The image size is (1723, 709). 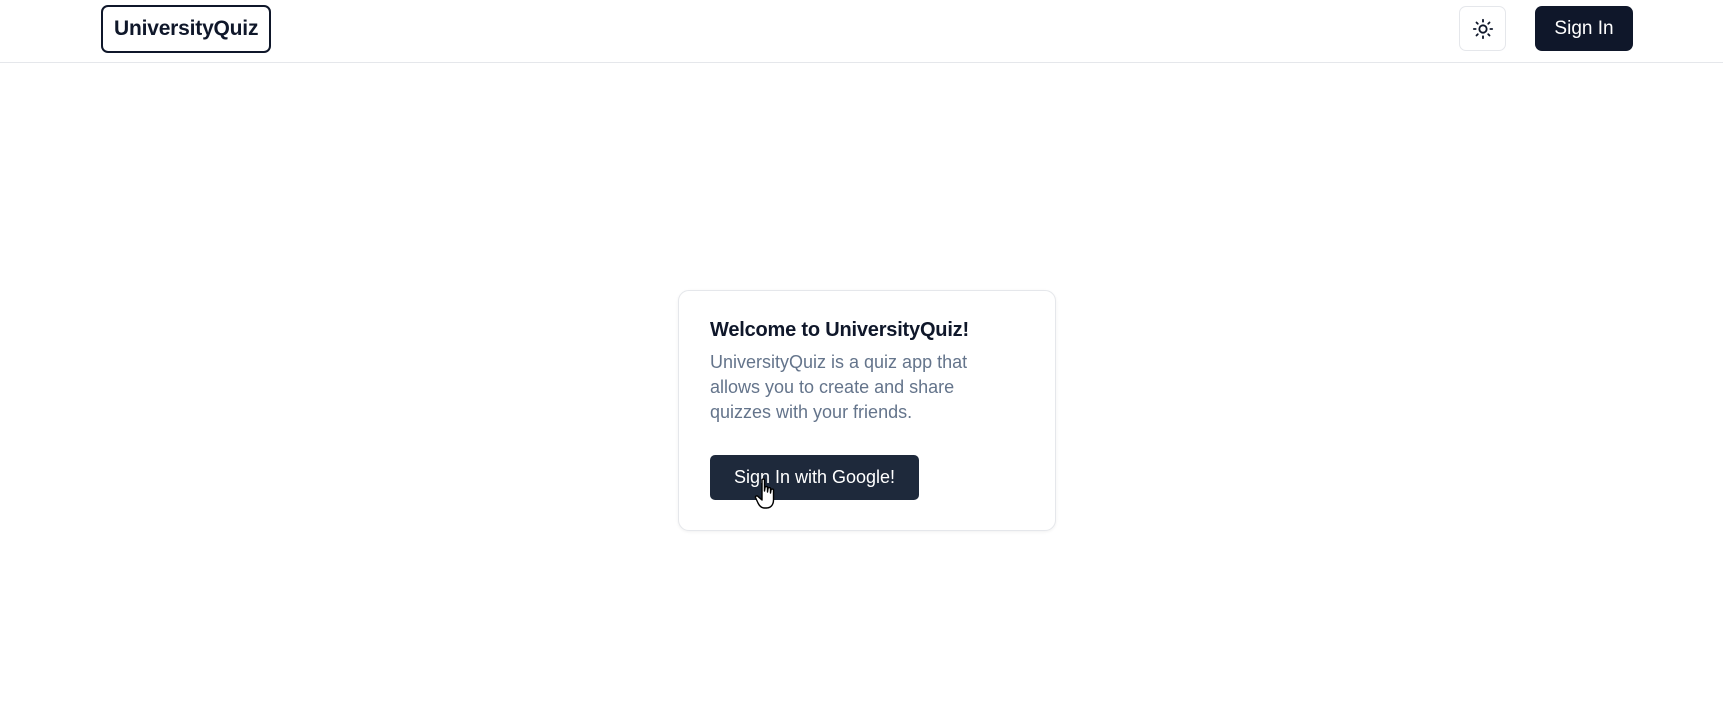 I want to click on sun-icon, so click(x=1482, y=28).